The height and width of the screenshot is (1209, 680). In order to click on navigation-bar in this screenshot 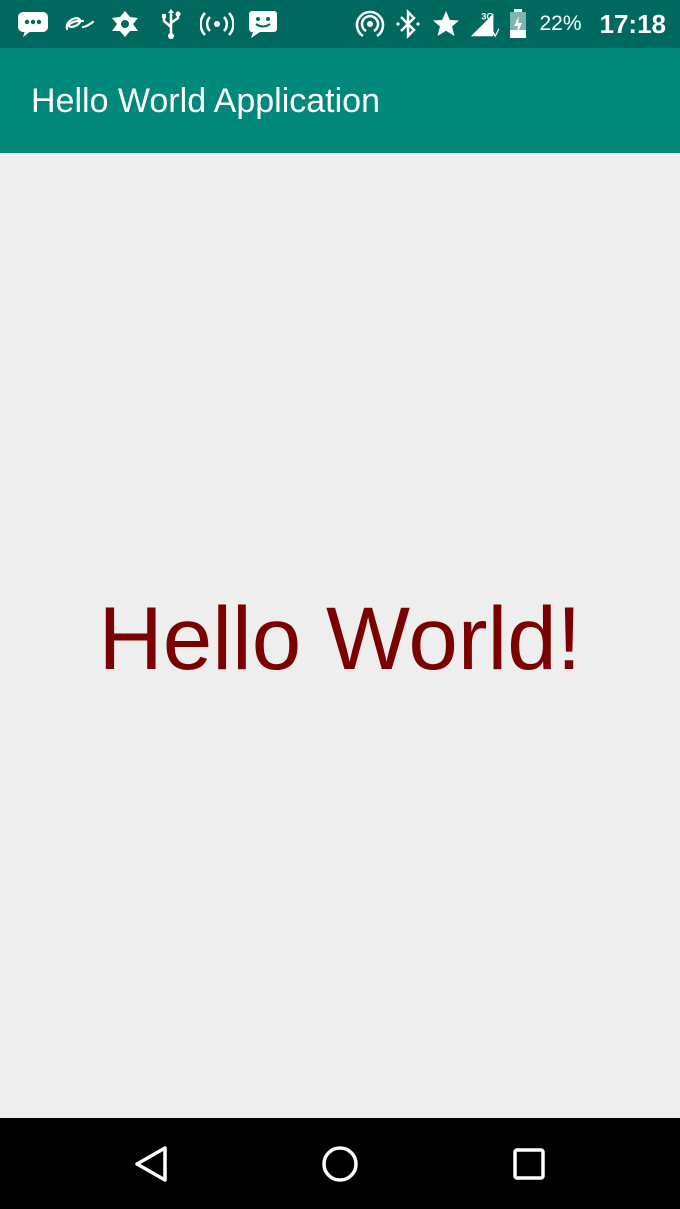, I will do `click(340, 1163)`.